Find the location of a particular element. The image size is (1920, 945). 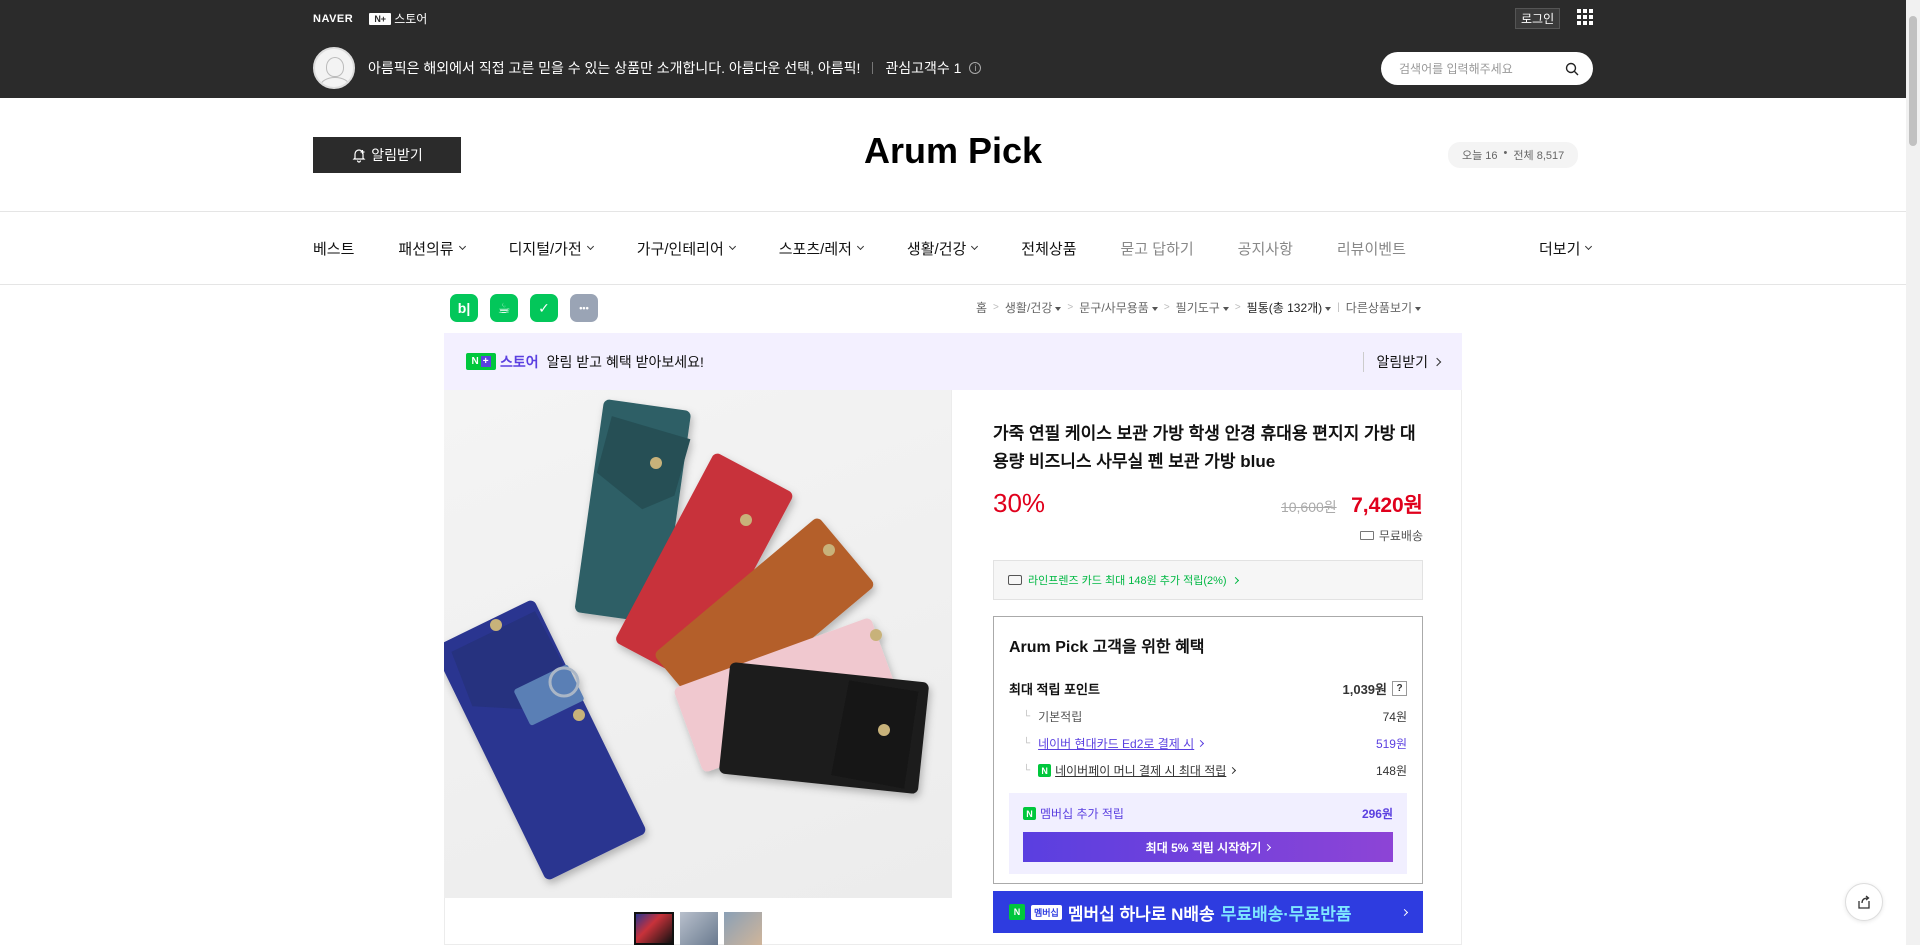

category-5: 생활/건강 is located at coordinates (942, 248).